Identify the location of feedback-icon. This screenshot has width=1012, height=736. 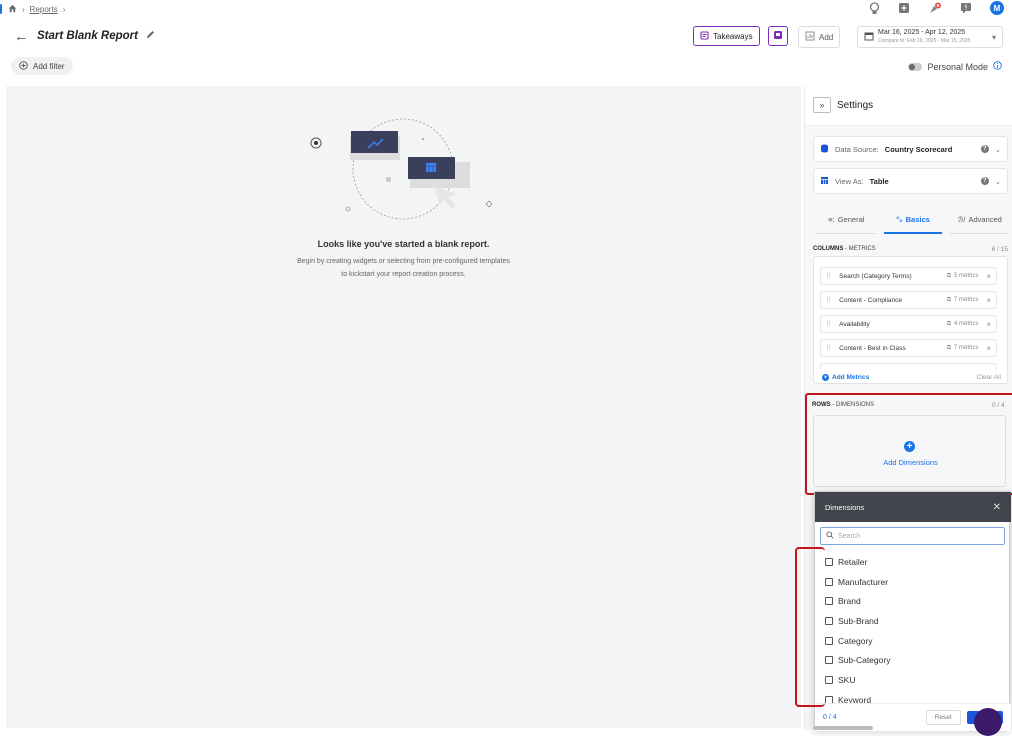
(966, 8).